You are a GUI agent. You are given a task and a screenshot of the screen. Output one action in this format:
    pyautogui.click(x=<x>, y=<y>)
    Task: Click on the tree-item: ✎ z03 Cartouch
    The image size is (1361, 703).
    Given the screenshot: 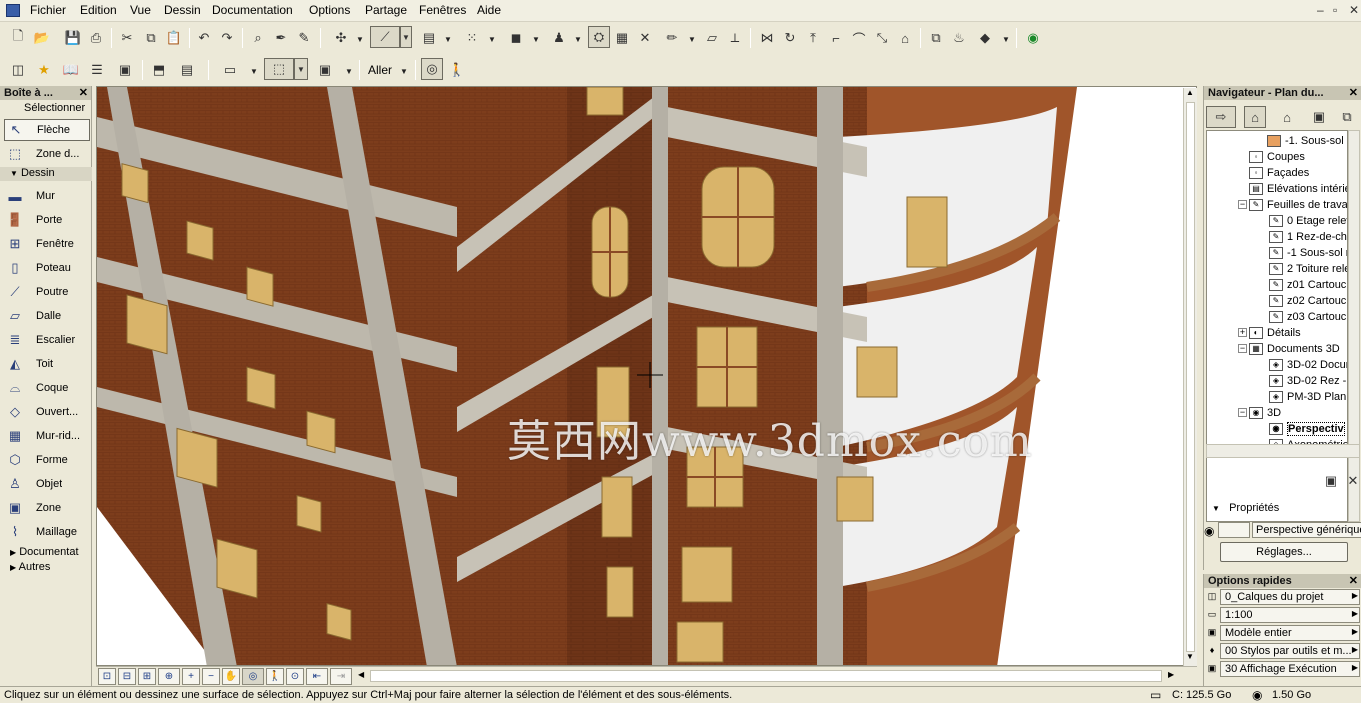 What is the action you would take?
    pyautogui.click(x=1308, y=317)
    